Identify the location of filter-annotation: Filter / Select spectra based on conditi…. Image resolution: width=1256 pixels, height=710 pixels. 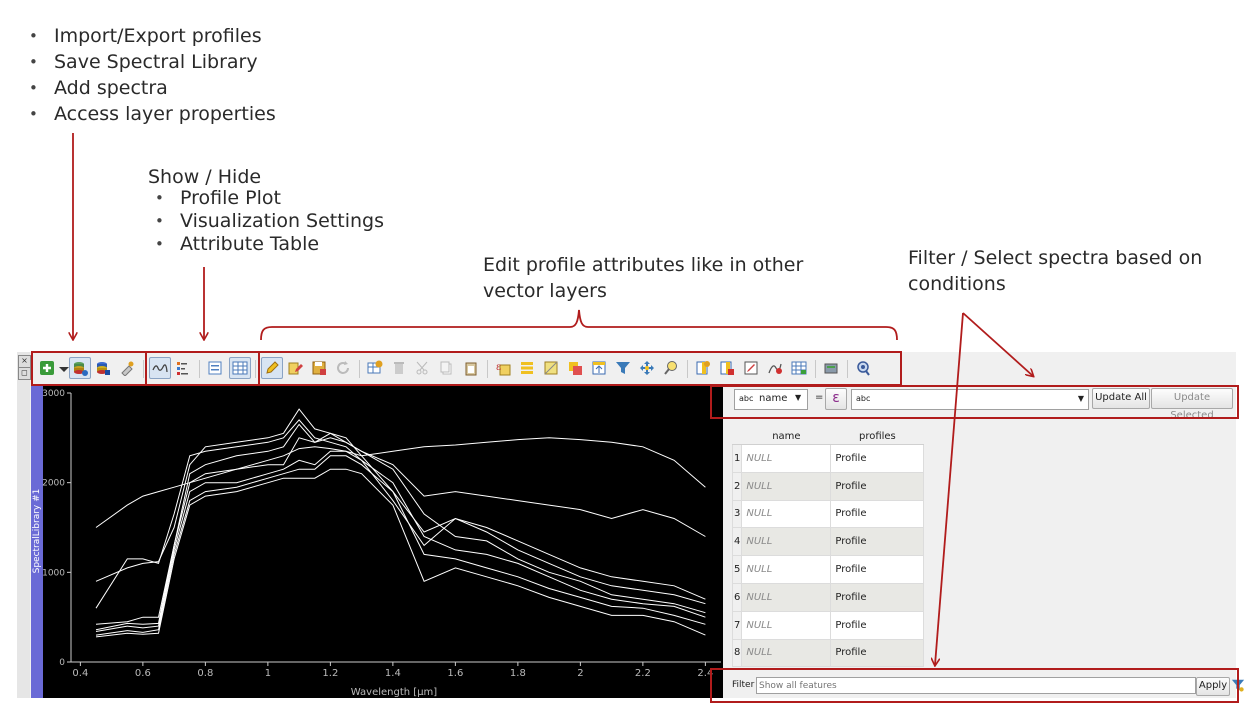
(1055, 271).